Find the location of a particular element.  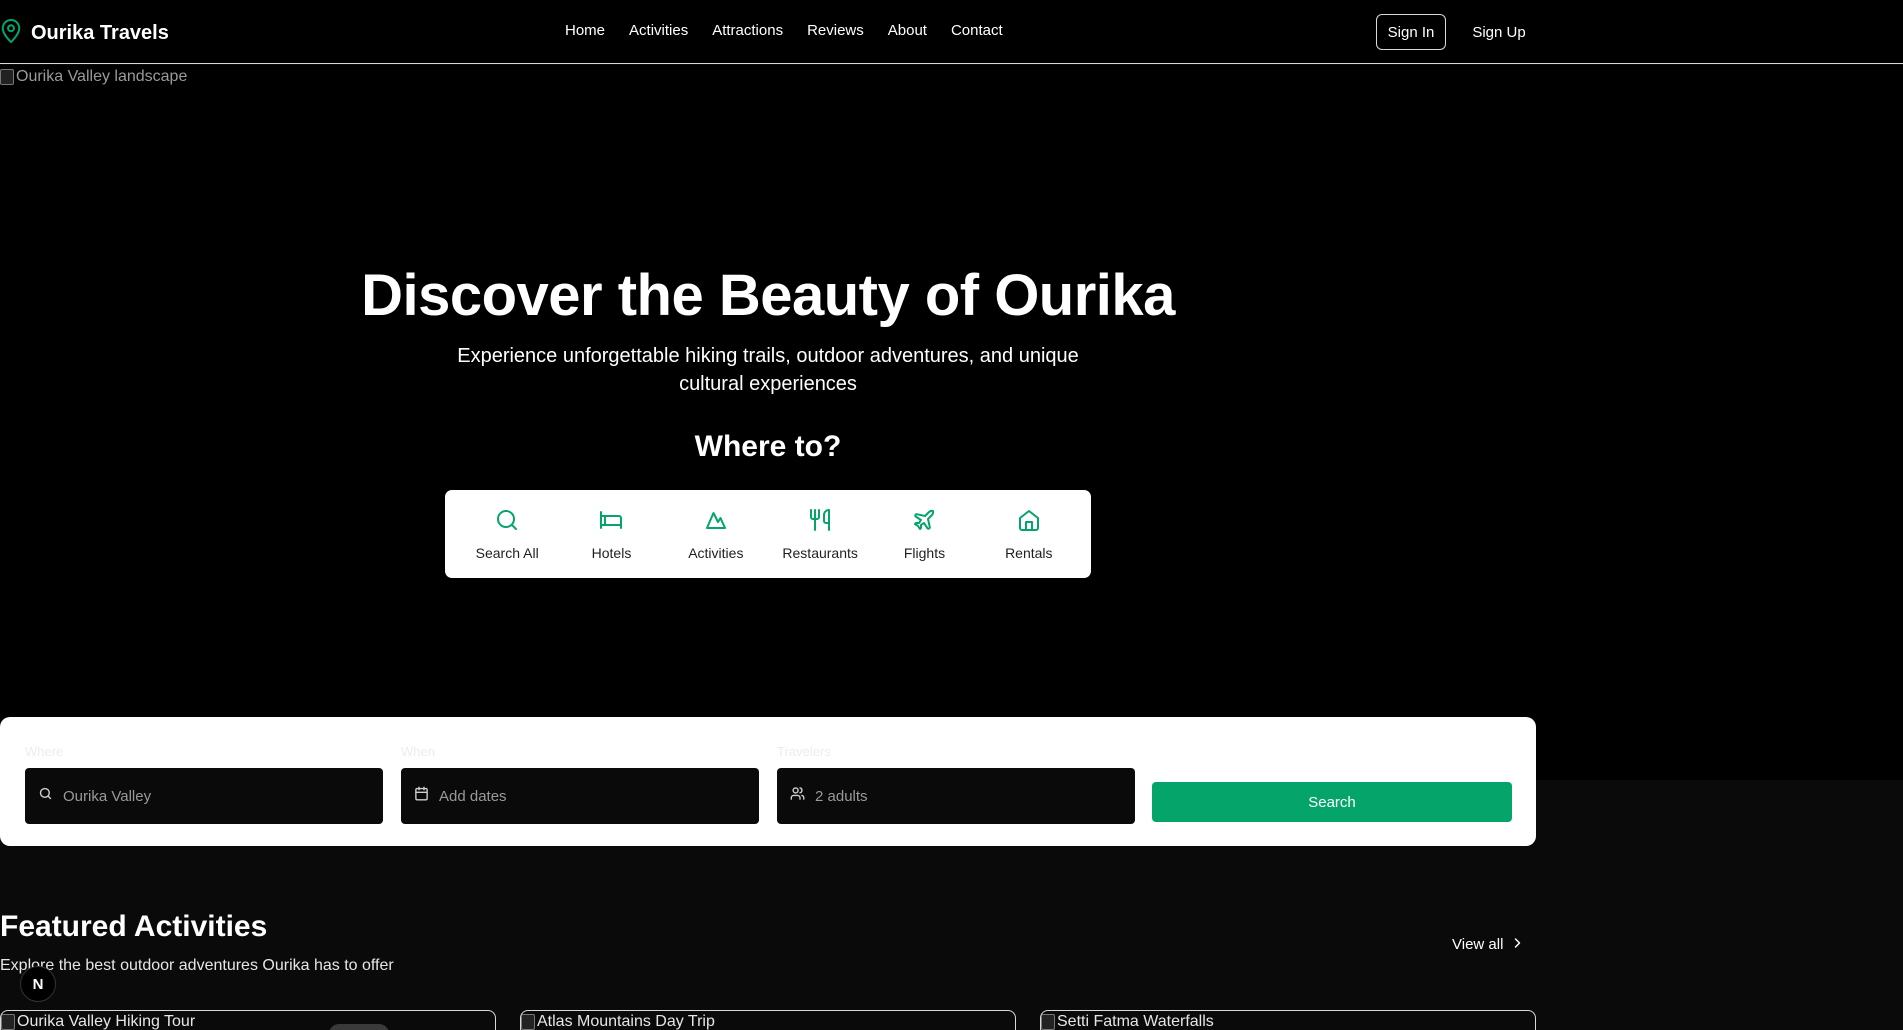

category-activities: Activities is located at coordinates (716, 534).